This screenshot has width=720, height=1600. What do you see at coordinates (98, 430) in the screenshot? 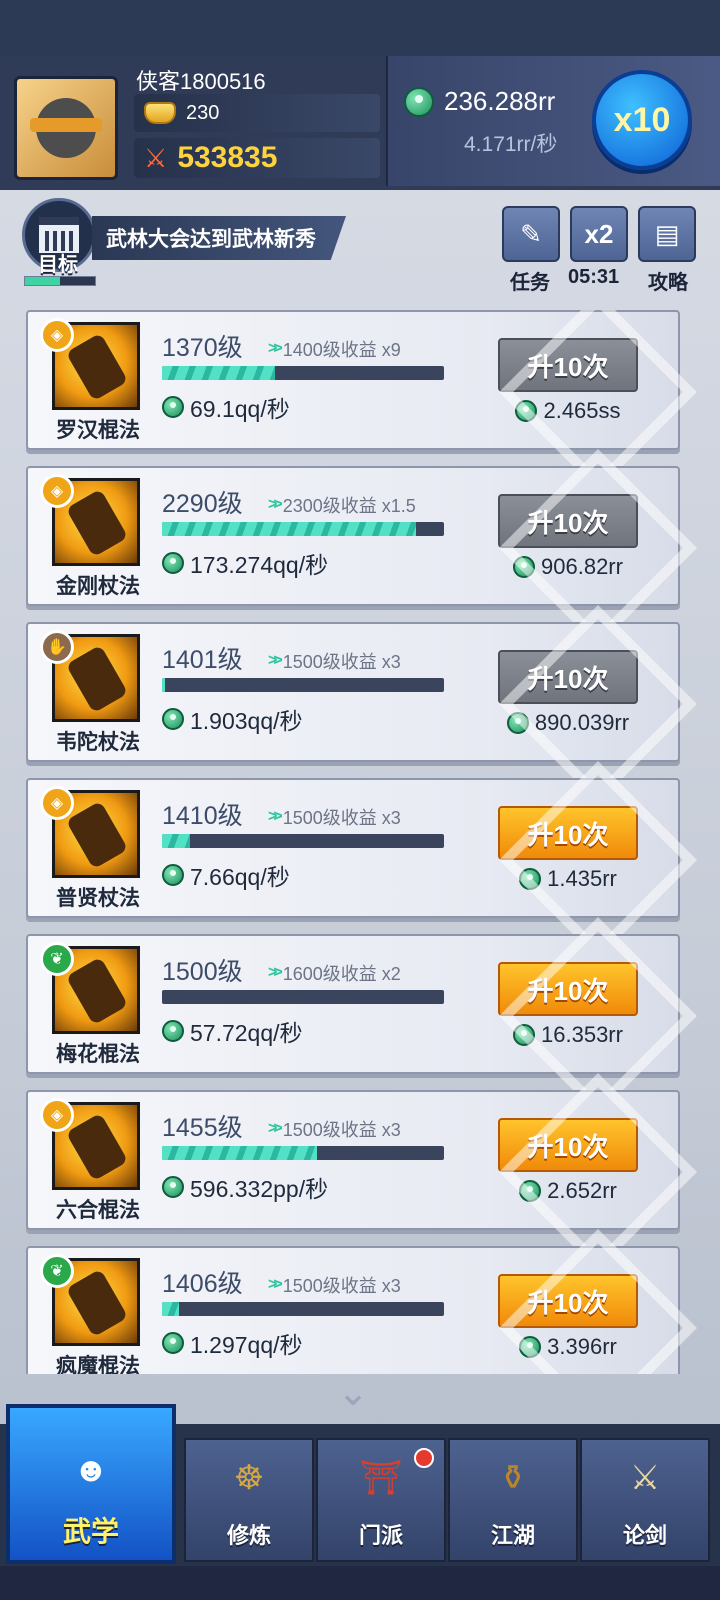
I see `skill-name: 罗汉棍法` at bounding box center [98, 430].